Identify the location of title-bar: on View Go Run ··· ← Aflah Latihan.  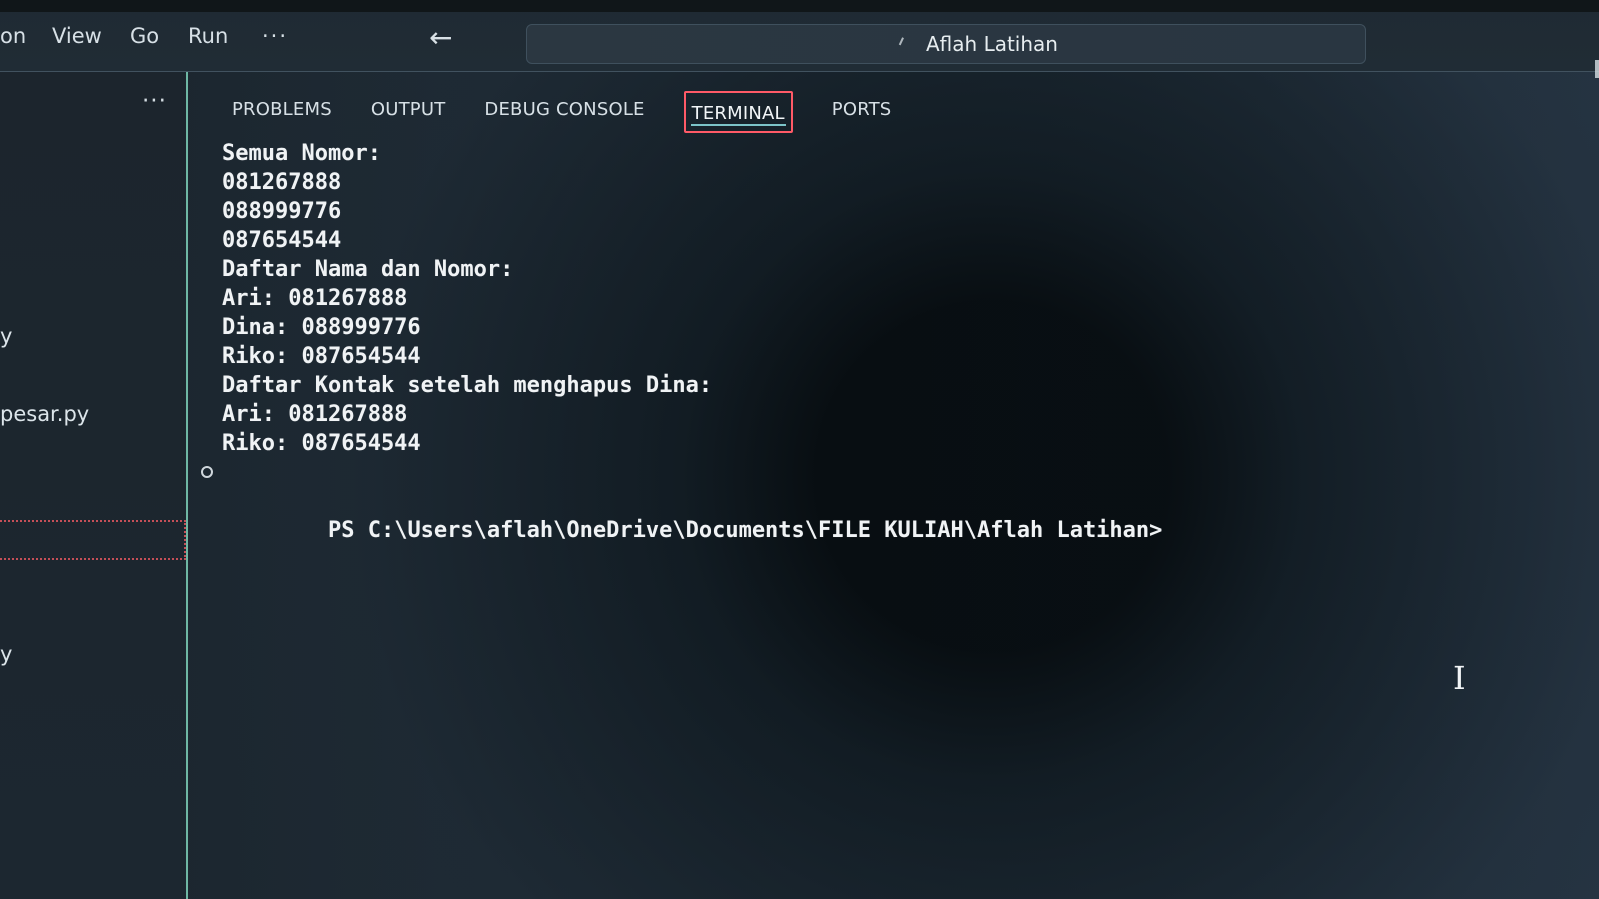
(799, 39).